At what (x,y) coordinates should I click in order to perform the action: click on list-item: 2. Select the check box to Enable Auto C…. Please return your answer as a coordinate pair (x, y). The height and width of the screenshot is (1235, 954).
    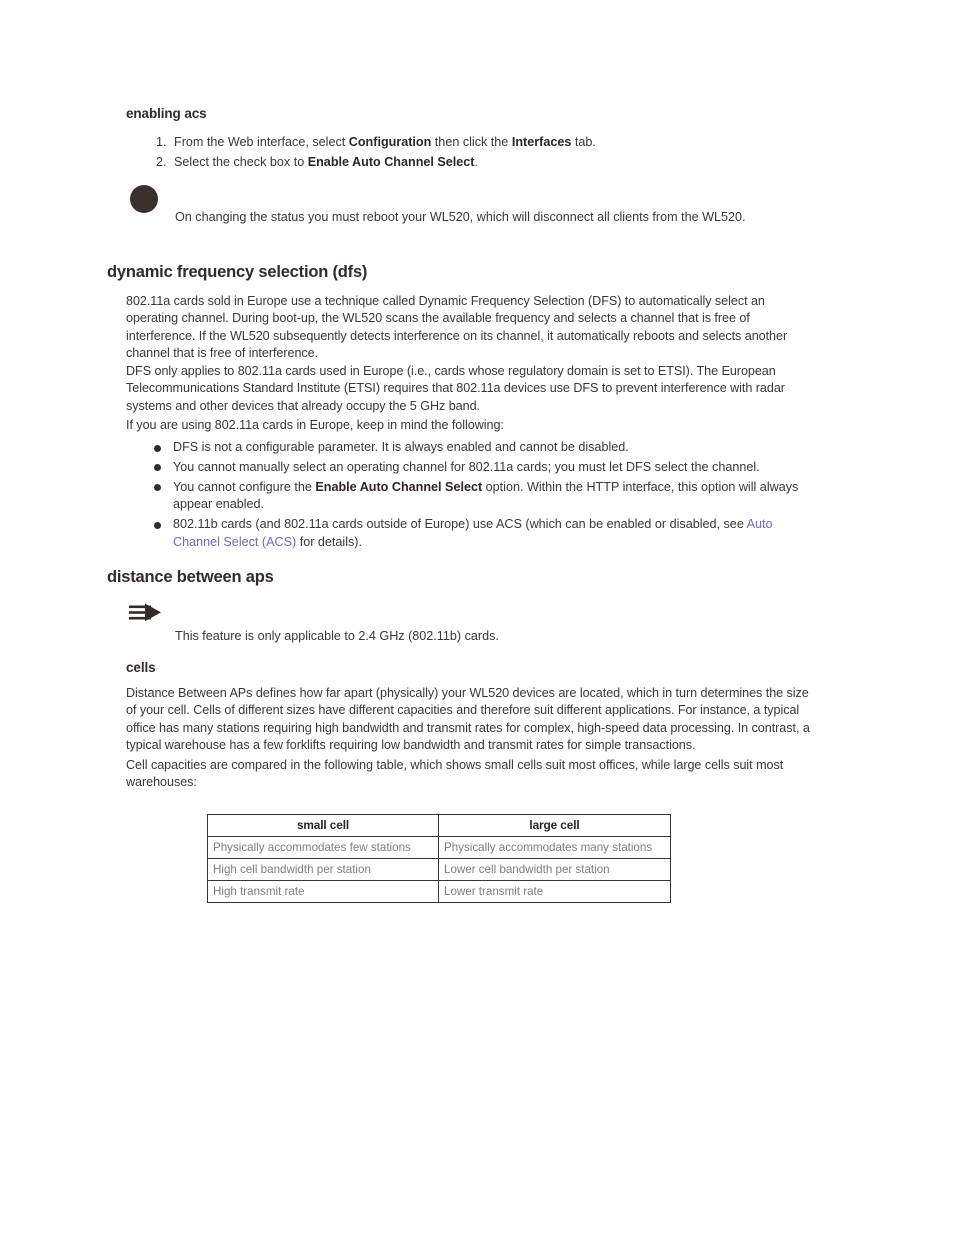
    Looking at the image, I should click on (476, 163).